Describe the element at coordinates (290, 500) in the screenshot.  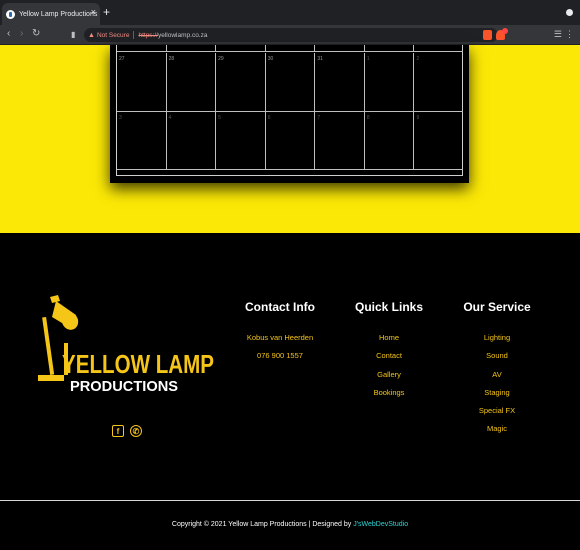
I see `footer-divider` at that location.